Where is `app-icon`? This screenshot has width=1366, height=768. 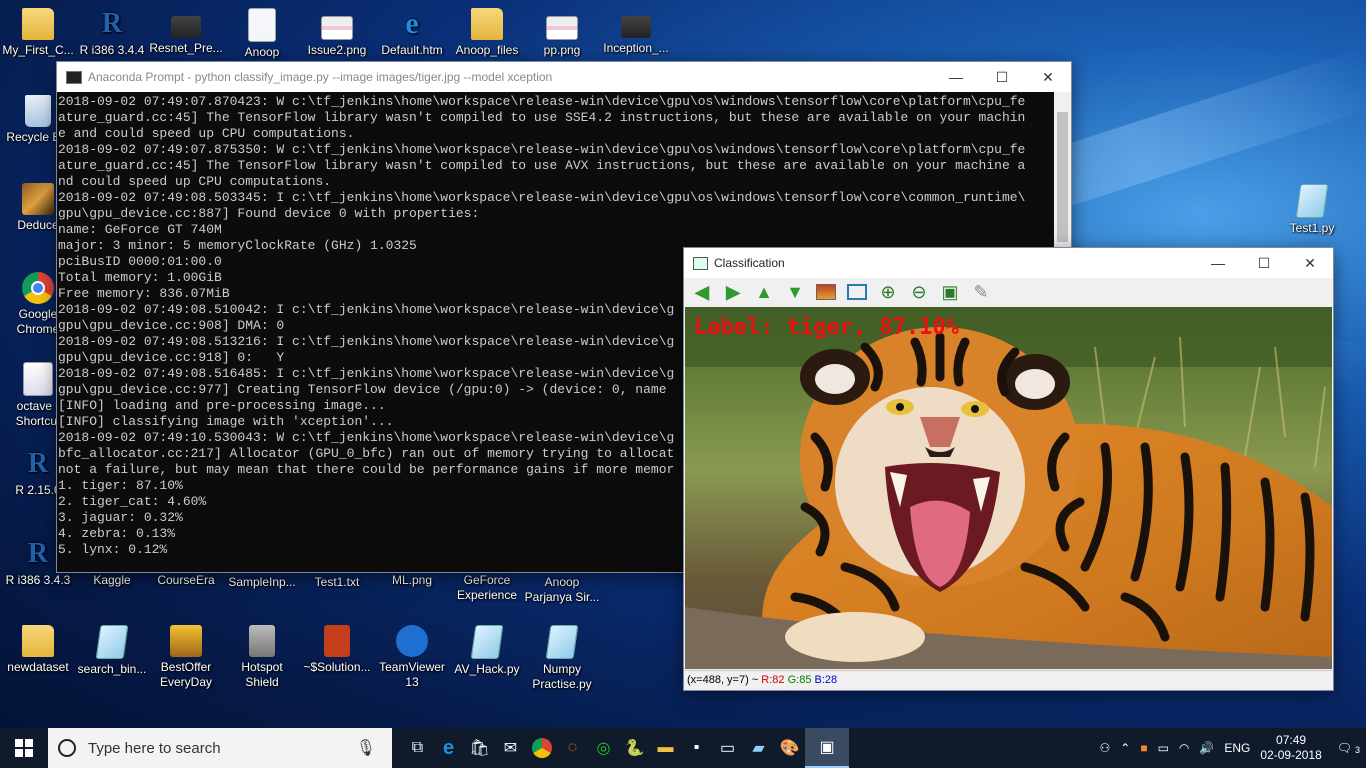 app-icon is located at coordinates (38, 199).